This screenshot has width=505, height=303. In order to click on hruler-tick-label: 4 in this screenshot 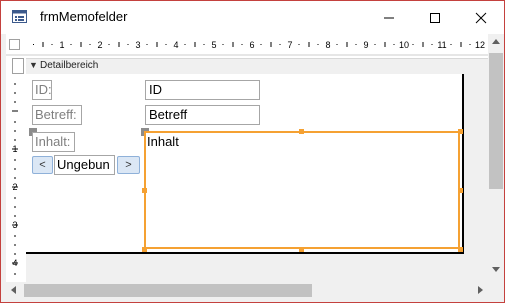, I will do `click(175, 45)`.